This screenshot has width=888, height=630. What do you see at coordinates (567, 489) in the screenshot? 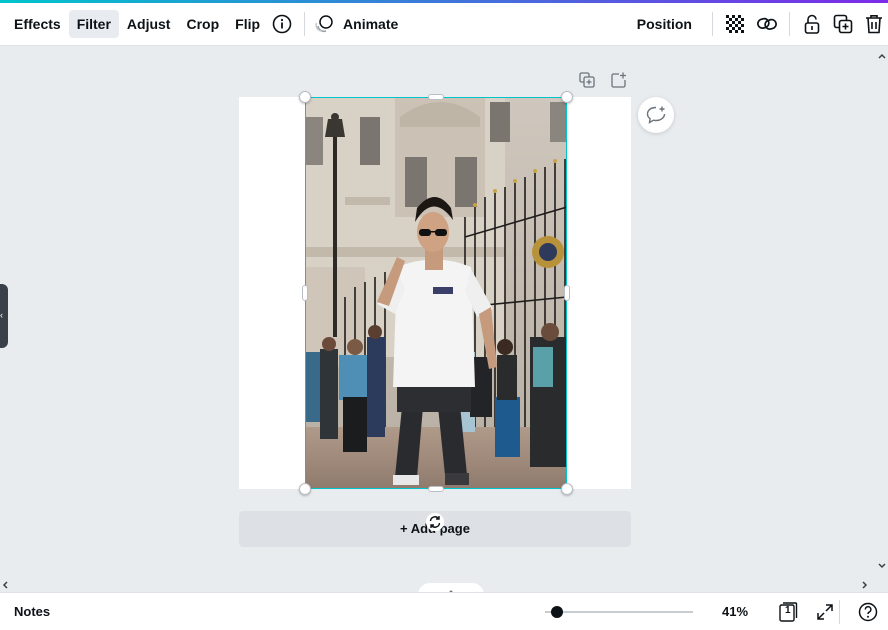
I see `resize-handle-bottom-right` at bounding box center [567, 489].